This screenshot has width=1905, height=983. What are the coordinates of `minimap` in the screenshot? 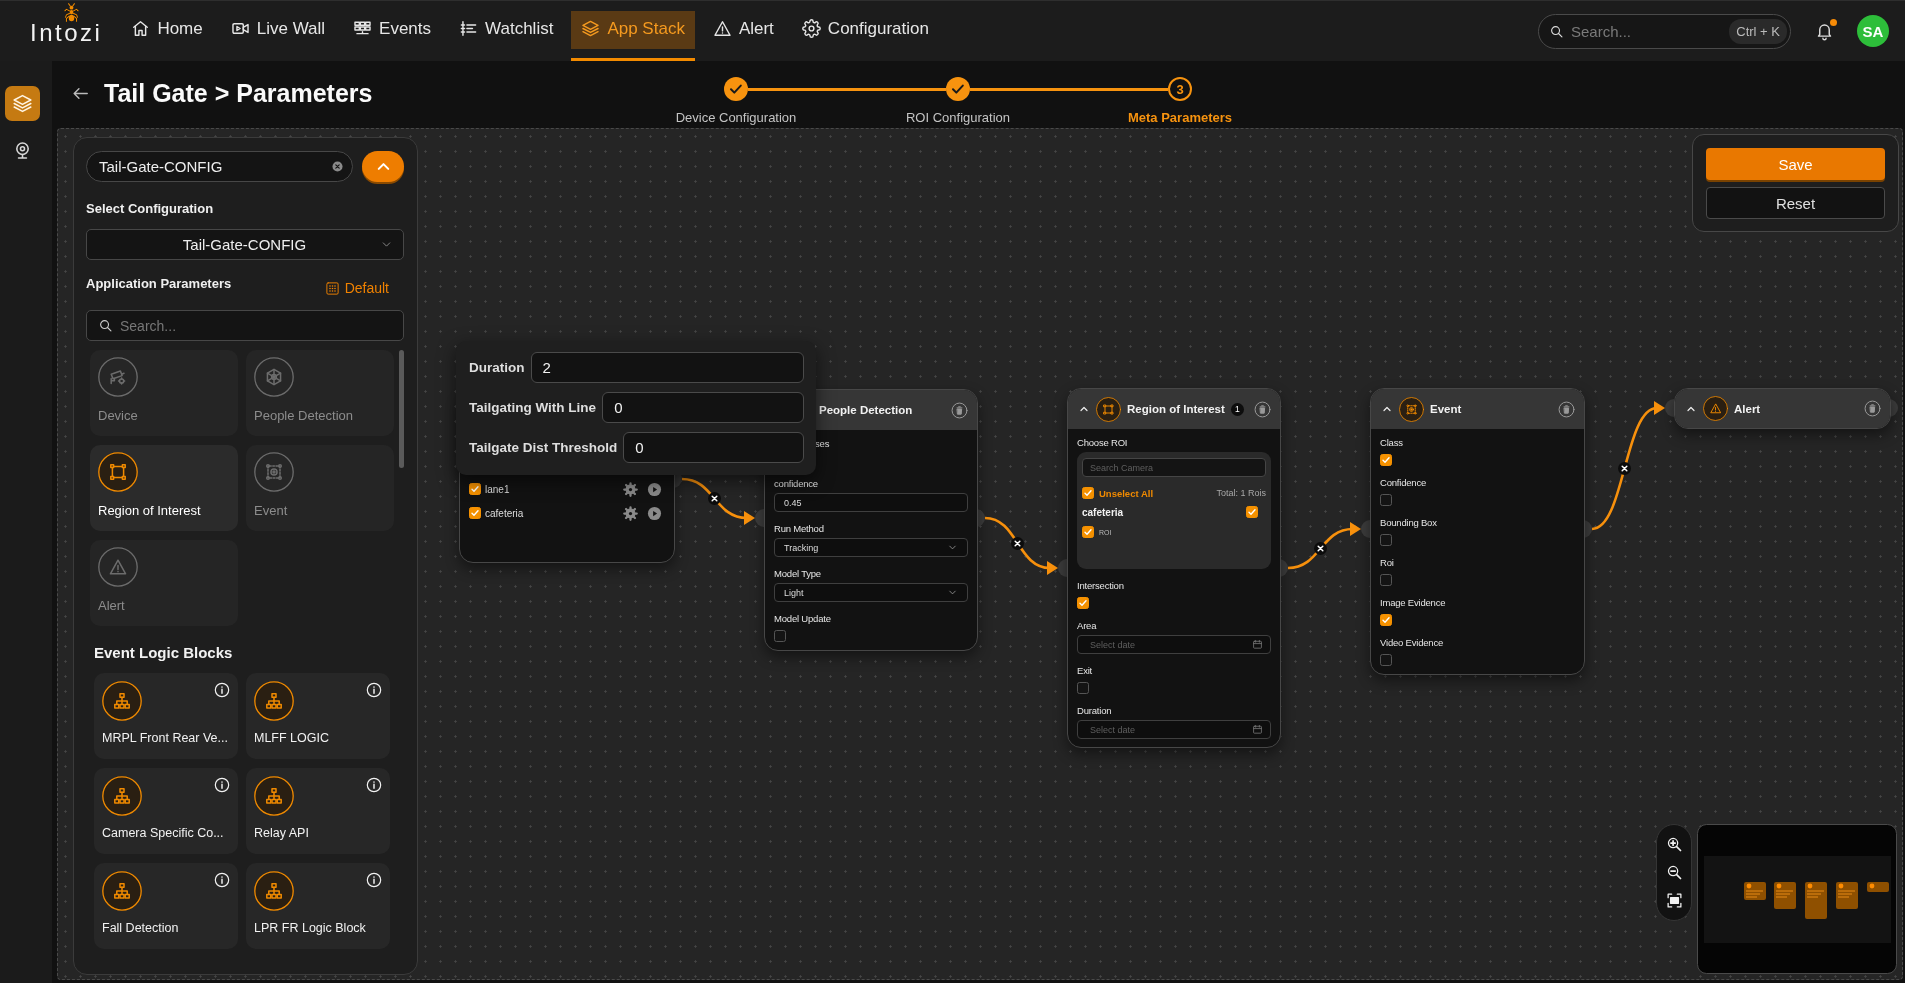 It's located at (1797, 899).